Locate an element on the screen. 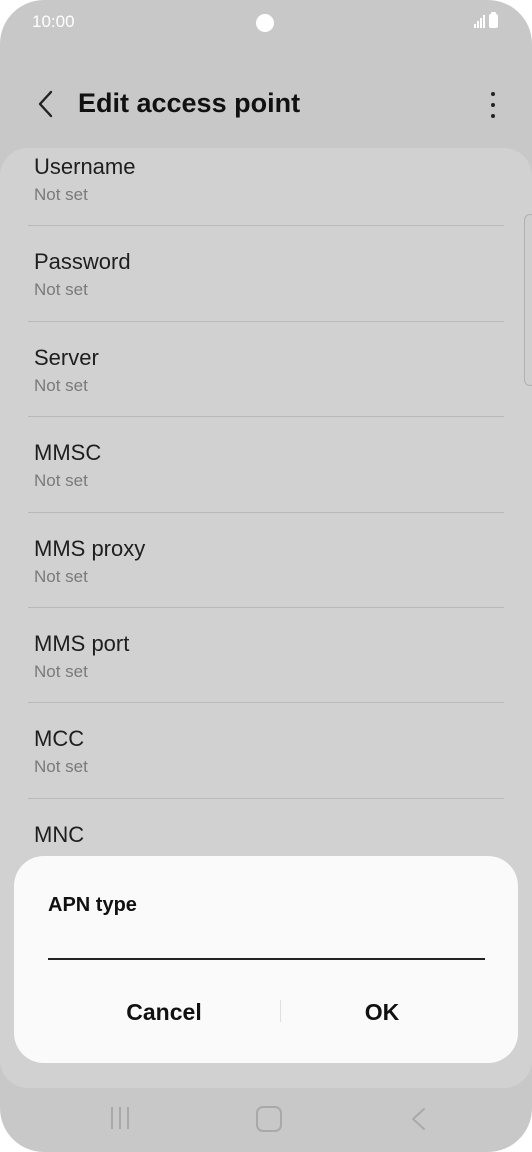  list-item-password: Password Not set is located at coordinates (266, 290).